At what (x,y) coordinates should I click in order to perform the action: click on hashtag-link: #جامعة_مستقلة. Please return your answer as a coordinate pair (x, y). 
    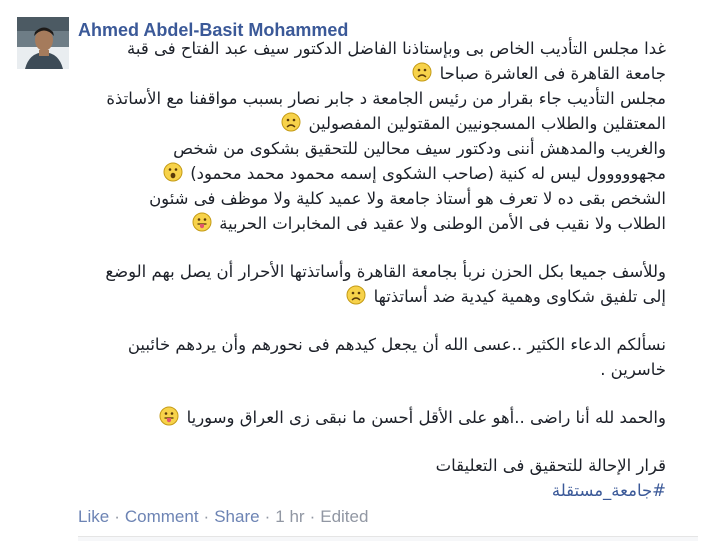
    Looking at the image, I should click on (609, 490).